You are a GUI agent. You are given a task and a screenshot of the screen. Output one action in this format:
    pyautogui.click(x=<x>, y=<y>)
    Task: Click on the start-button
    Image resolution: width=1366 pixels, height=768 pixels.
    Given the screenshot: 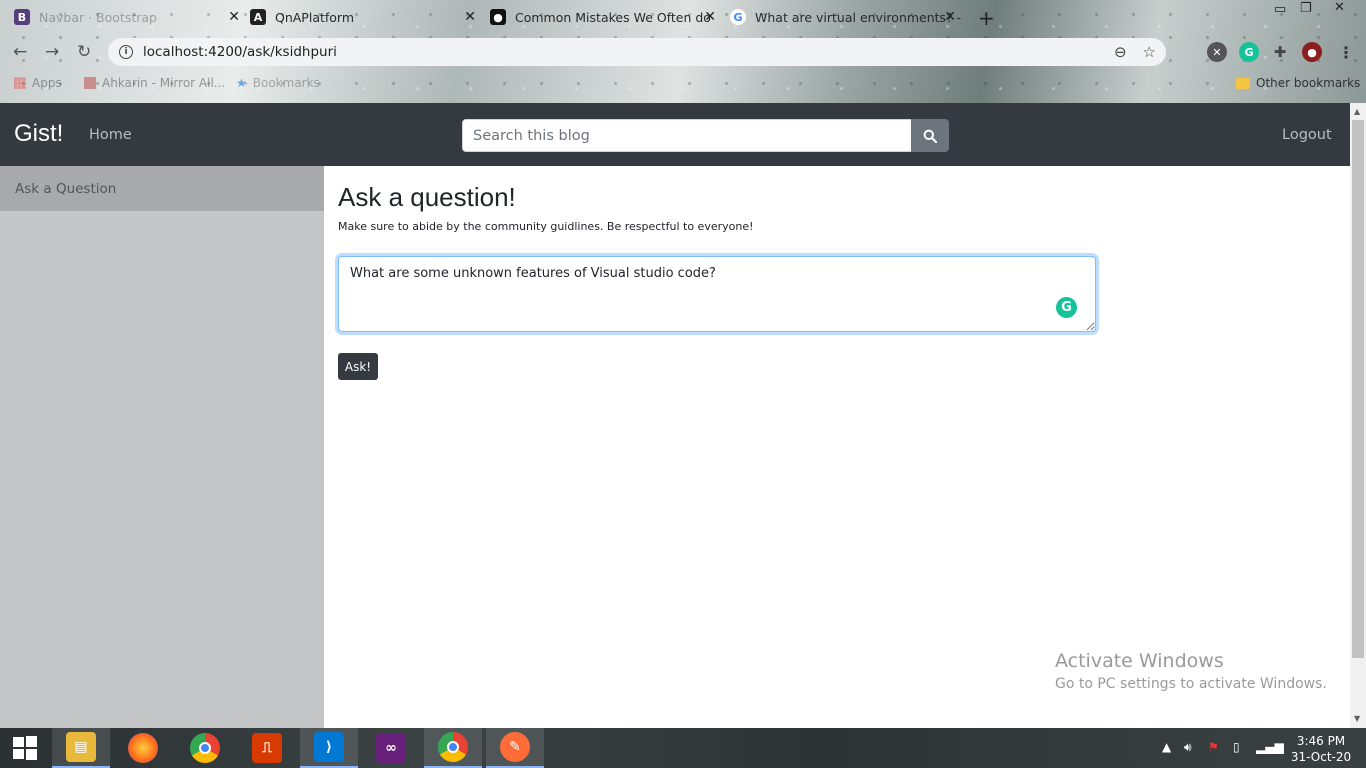 What is the action you would take?
    pyautogui.click(x=25, y=748)
    